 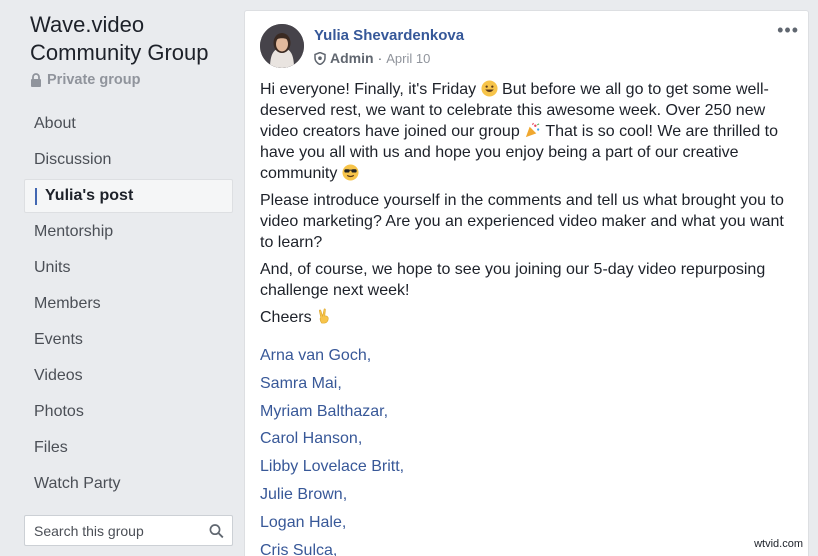 What do you see at coordinates (89, 195) in the screenshot?
I see `nav-label: Yulia's post` at bounding box center [89, 195].